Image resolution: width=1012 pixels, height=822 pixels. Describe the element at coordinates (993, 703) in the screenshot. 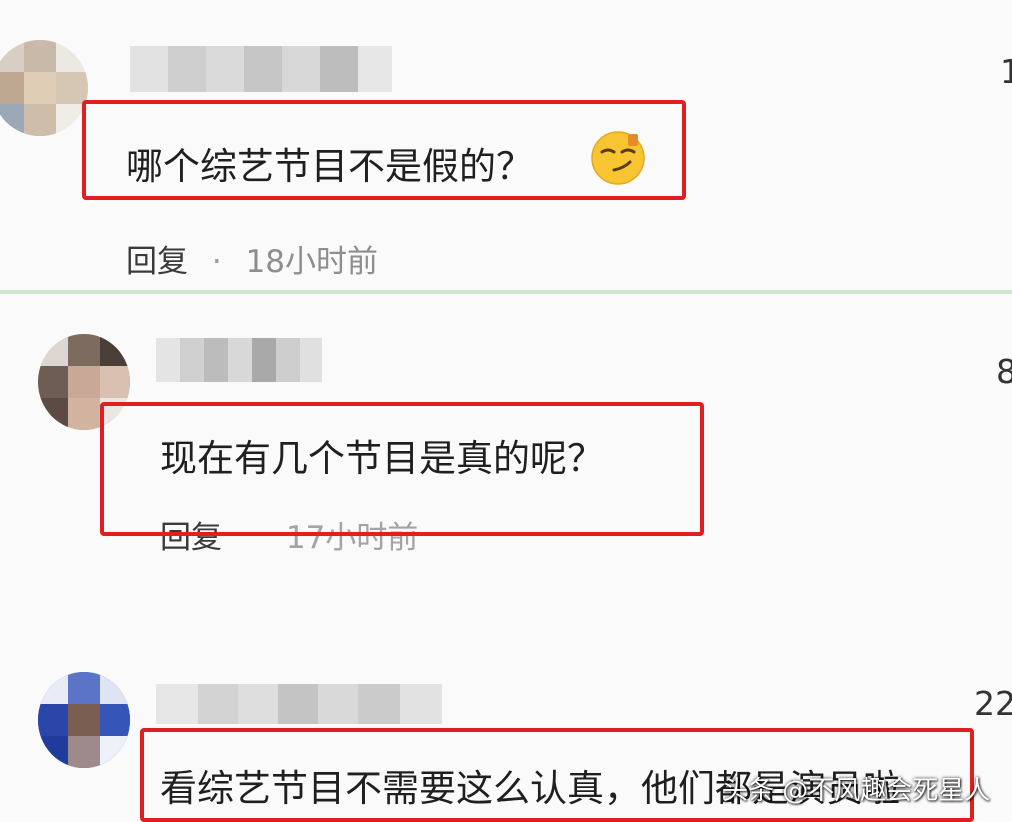

I see `like-count: 22` at that location.